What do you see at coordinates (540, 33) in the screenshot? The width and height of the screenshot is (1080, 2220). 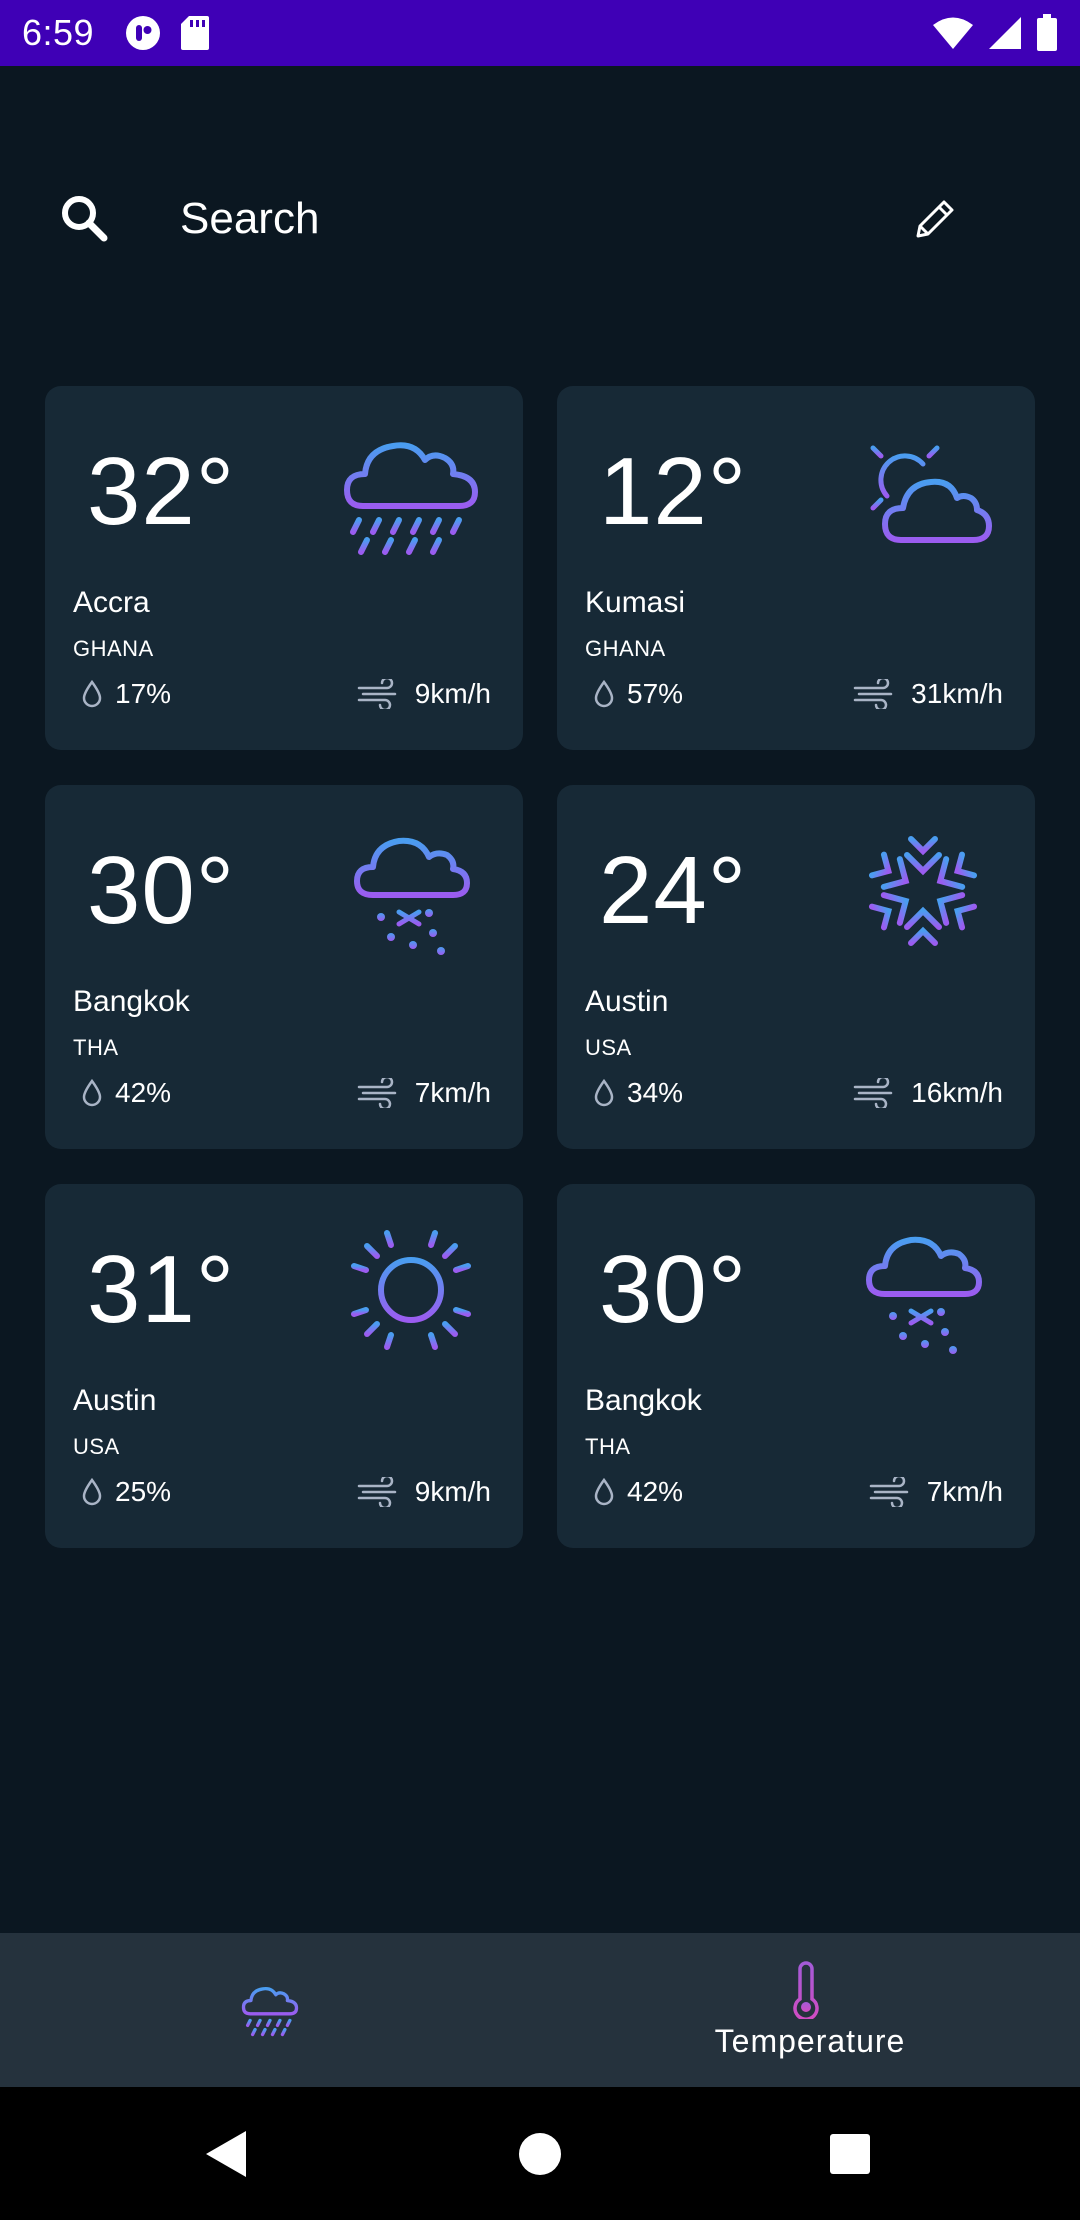 I see `status-bar: 6:59` at bounding box center [540, 33].